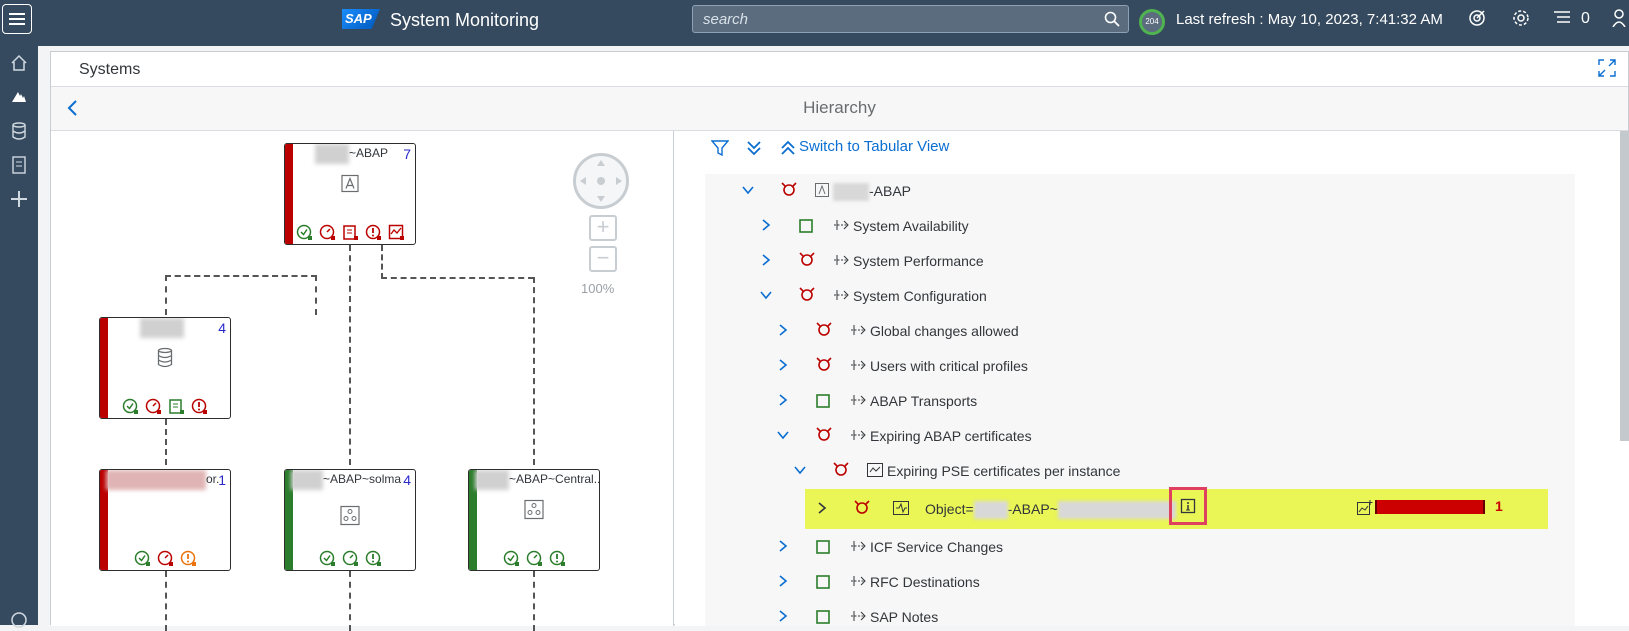 This screenshot has width=1629, height=631. Describe the element at coordinates (601, 181) in the screenshot. I see `pan-control` at that location.